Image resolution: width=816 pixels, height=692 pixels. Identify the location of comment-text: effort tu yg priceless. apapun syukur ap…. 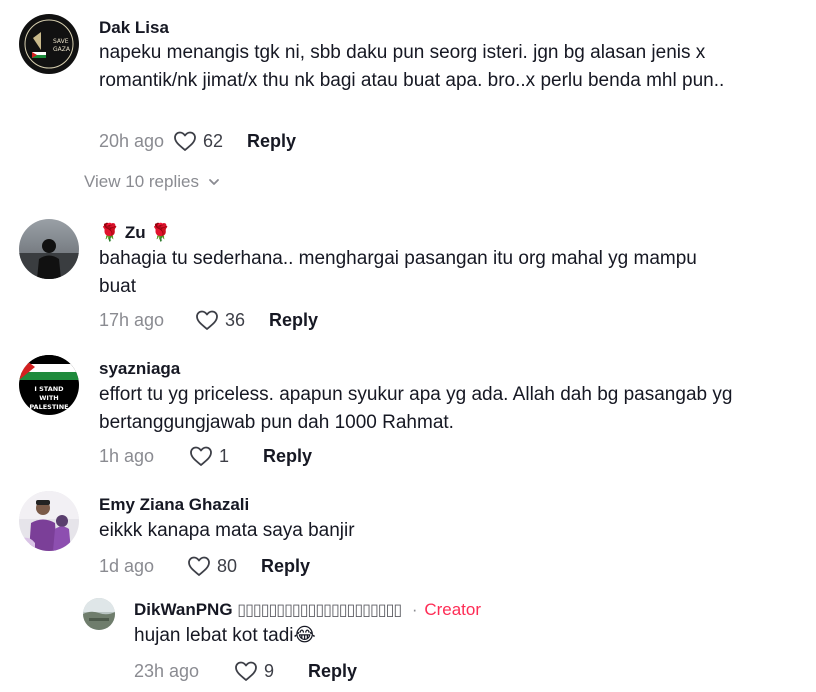
(416, 408).